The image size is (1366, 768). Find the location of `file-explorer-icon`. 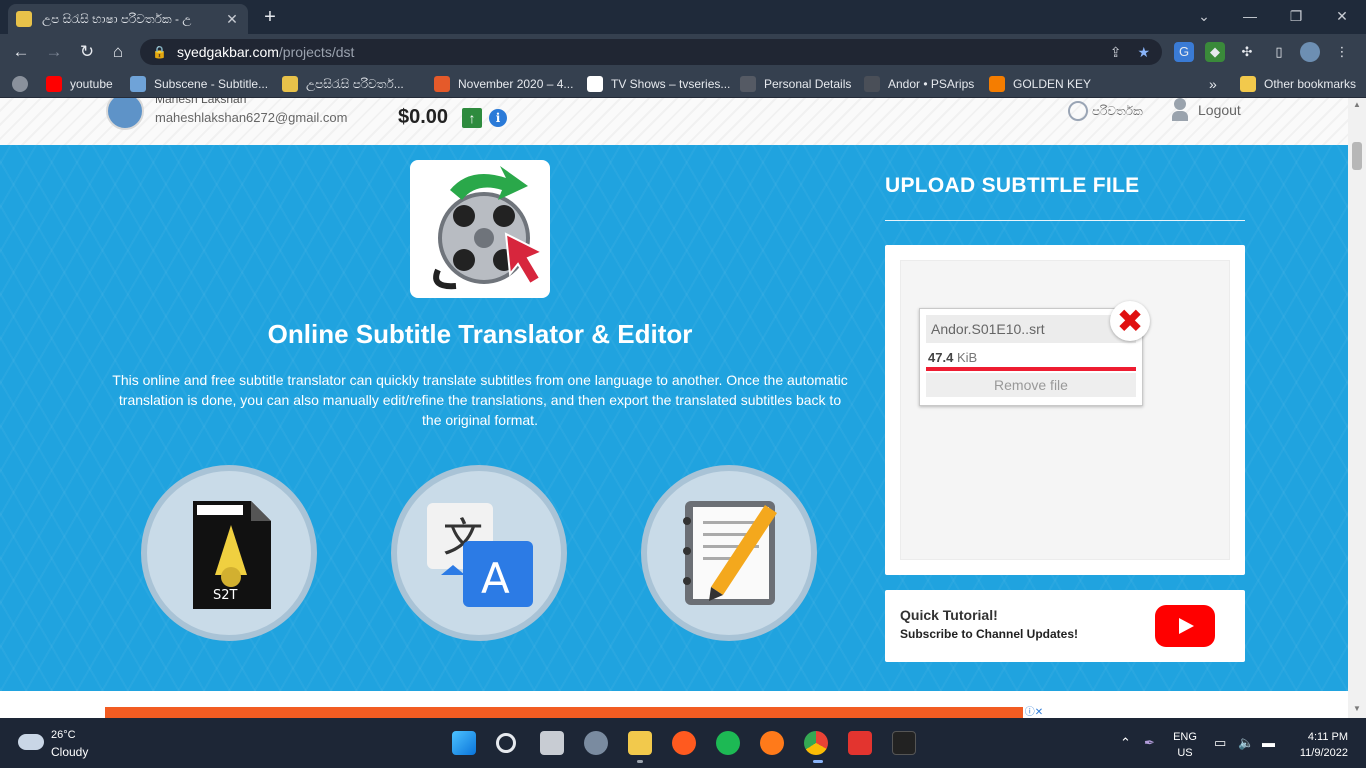

file-explorer-icon is located at coordinates (640, 743).